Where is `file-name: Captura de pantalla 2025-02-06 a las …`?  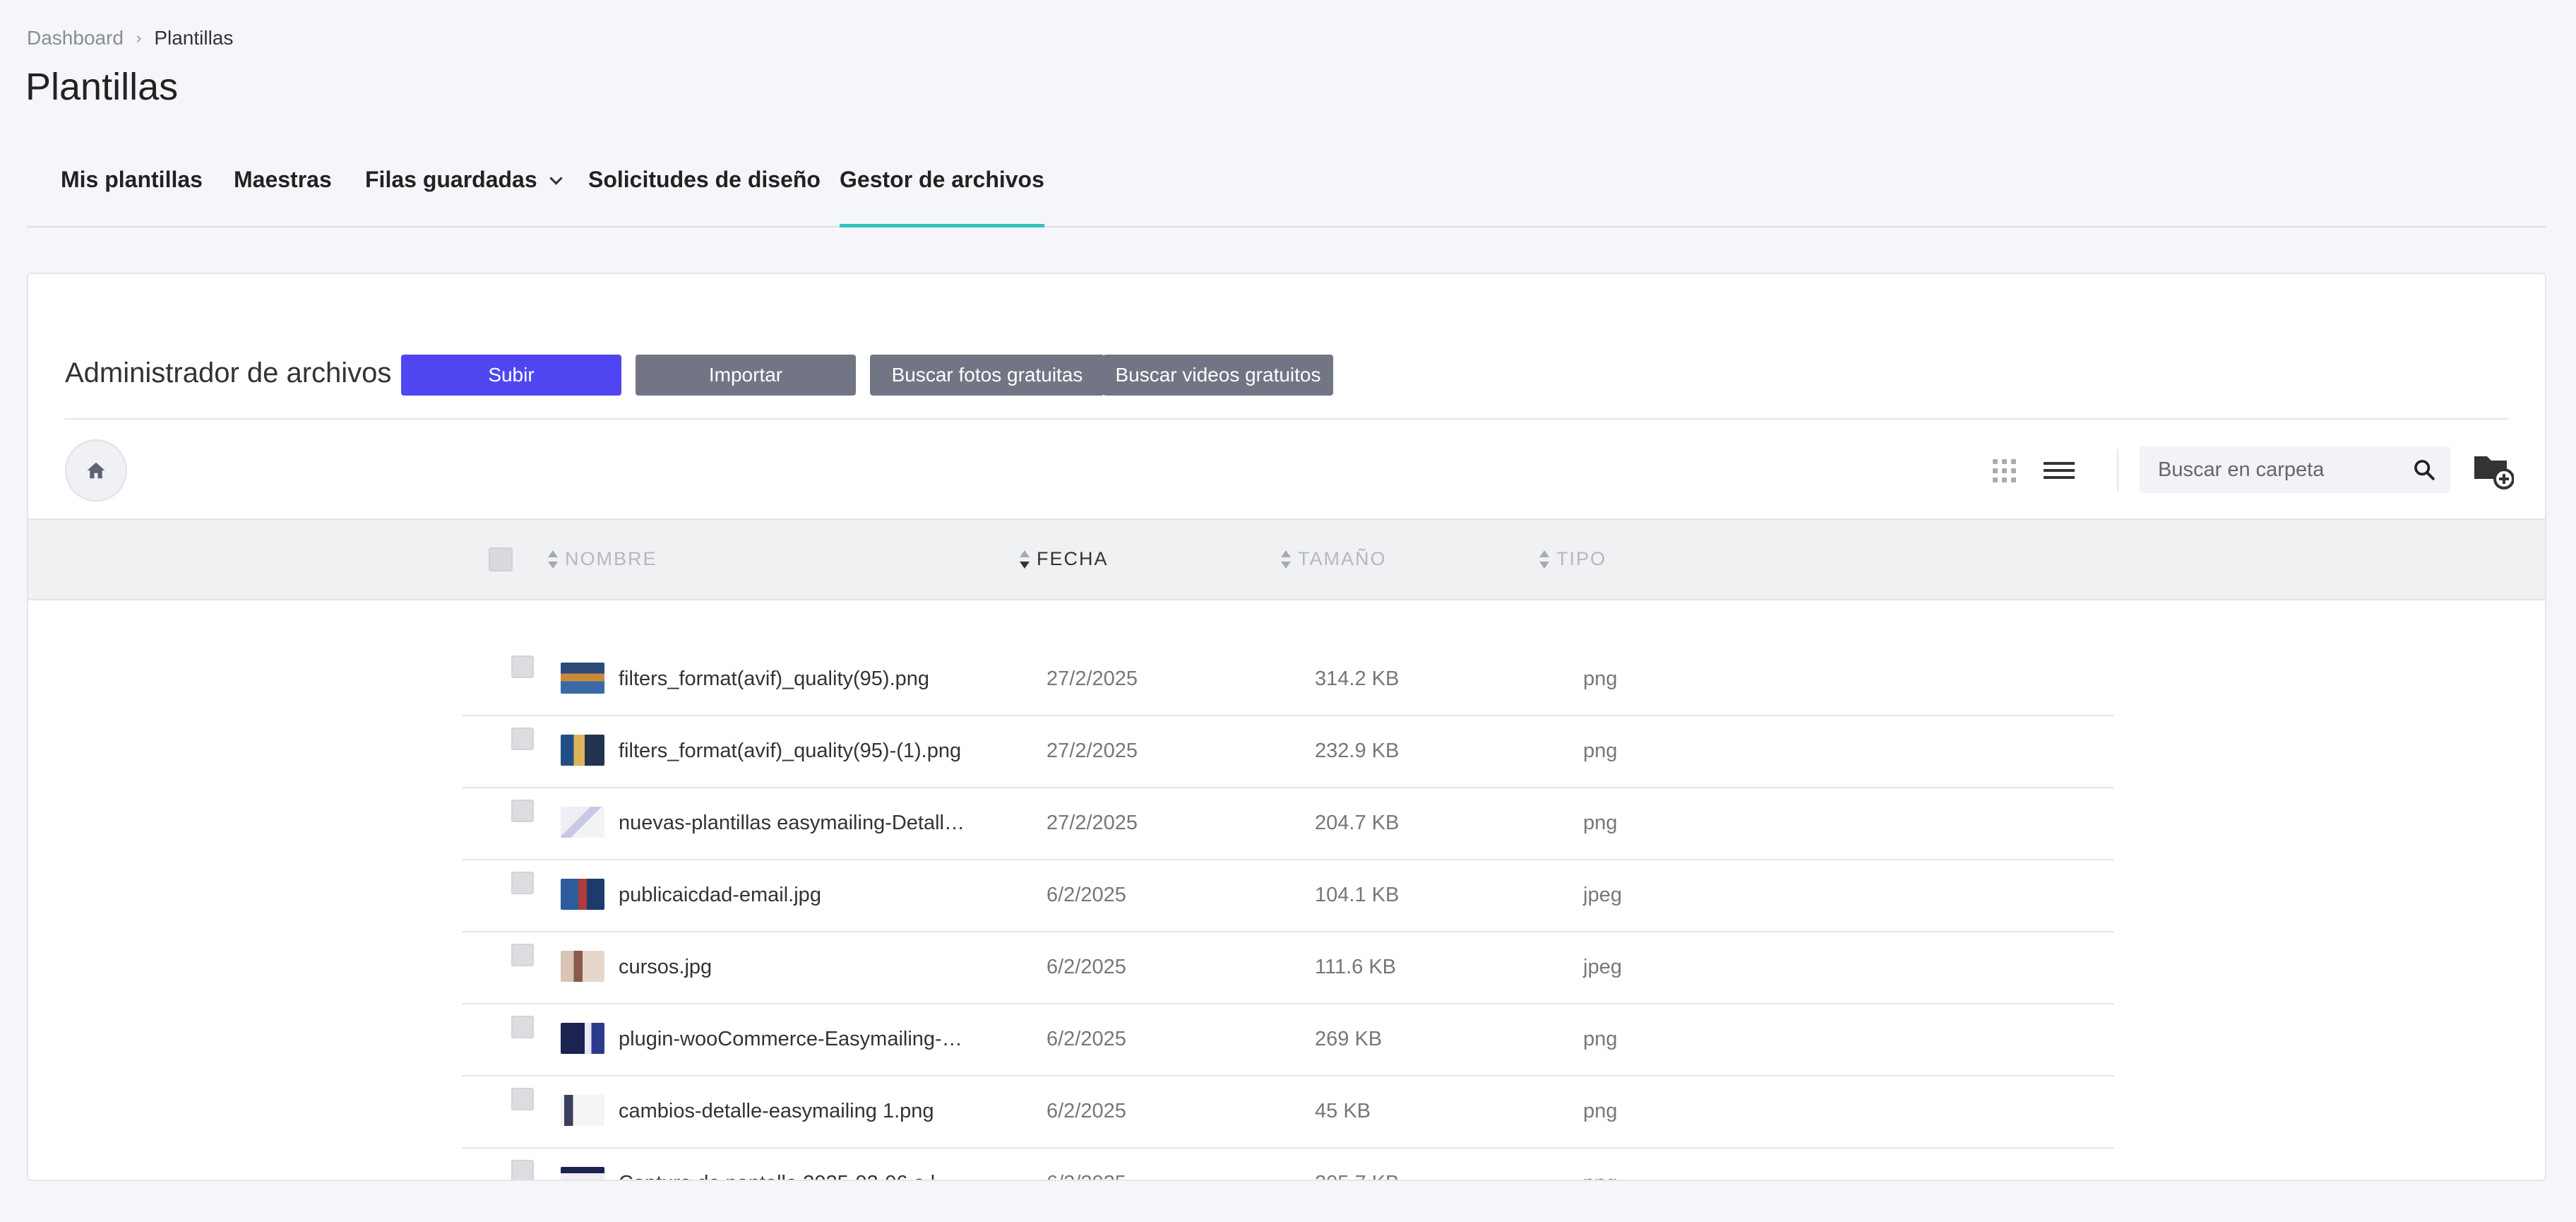 file-name: Captura de pantalla 2025-02-06 a las … is located at coordinates (792, 1176).